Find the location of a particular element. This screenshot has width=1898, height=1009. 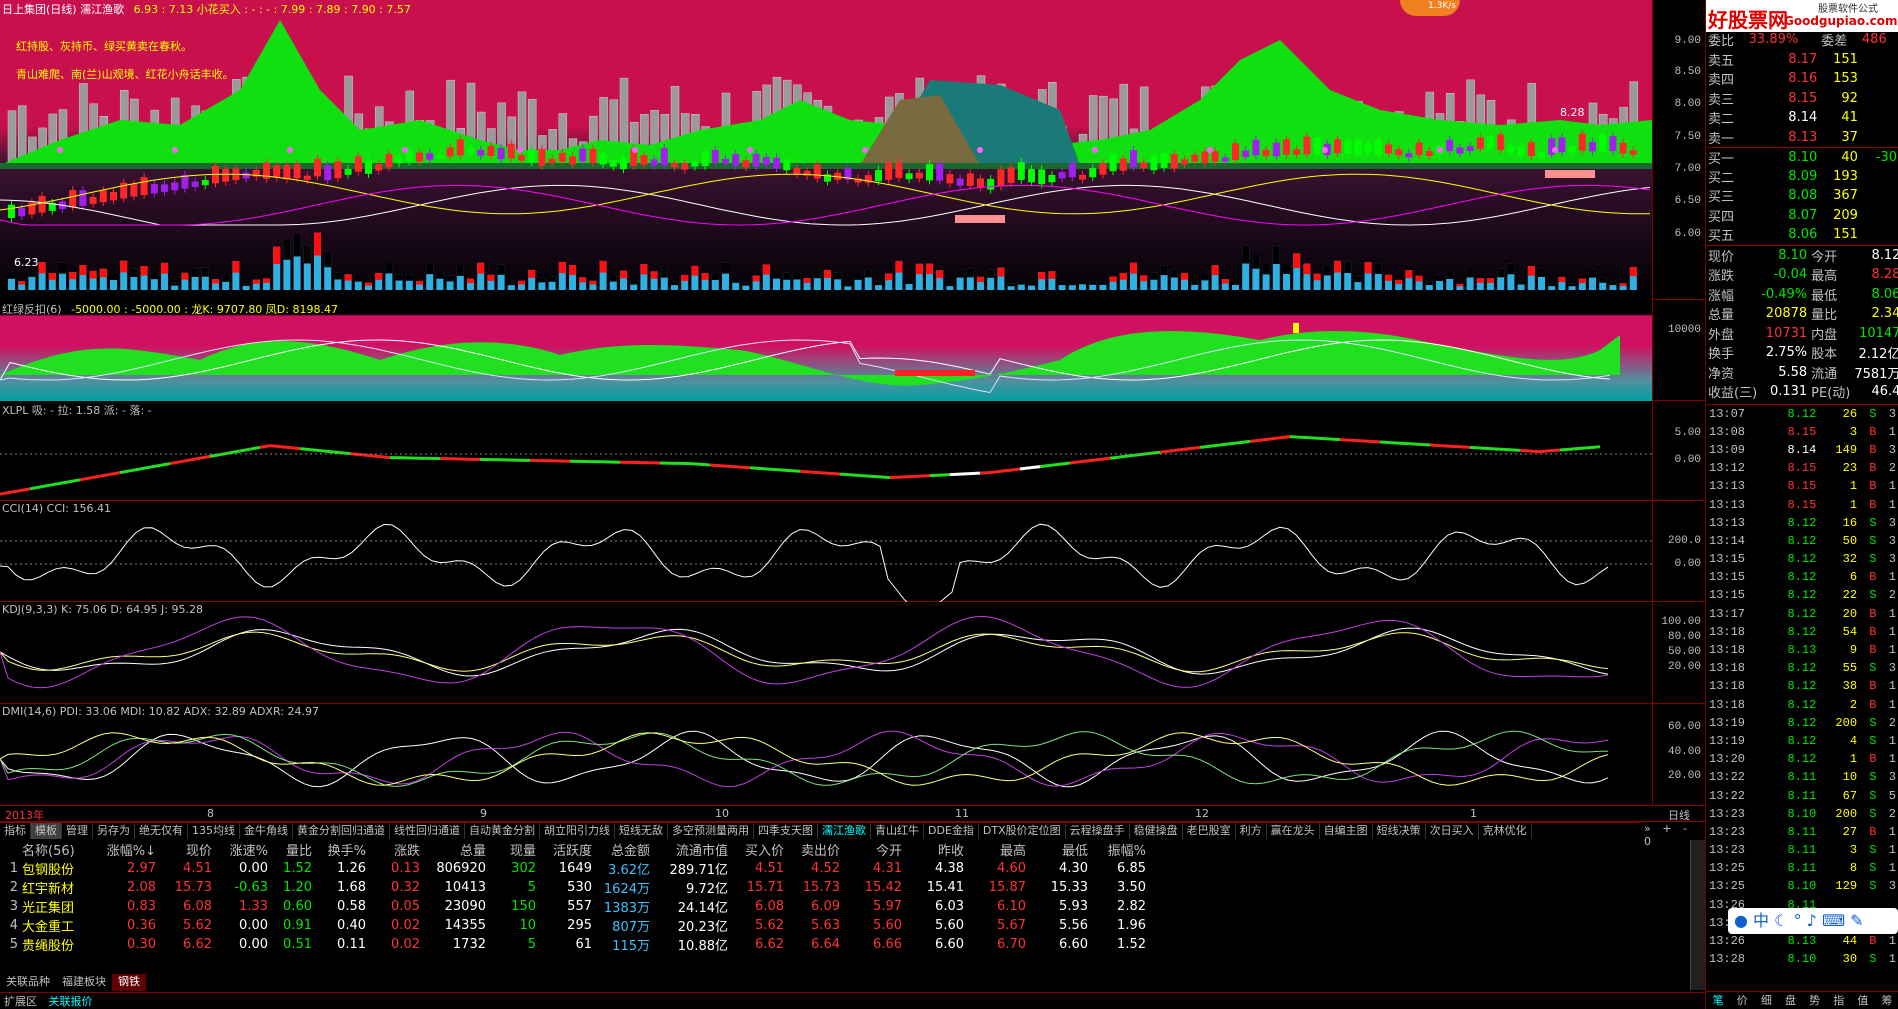

bid-cell: 买三 is located at coordinates (1721, 198).